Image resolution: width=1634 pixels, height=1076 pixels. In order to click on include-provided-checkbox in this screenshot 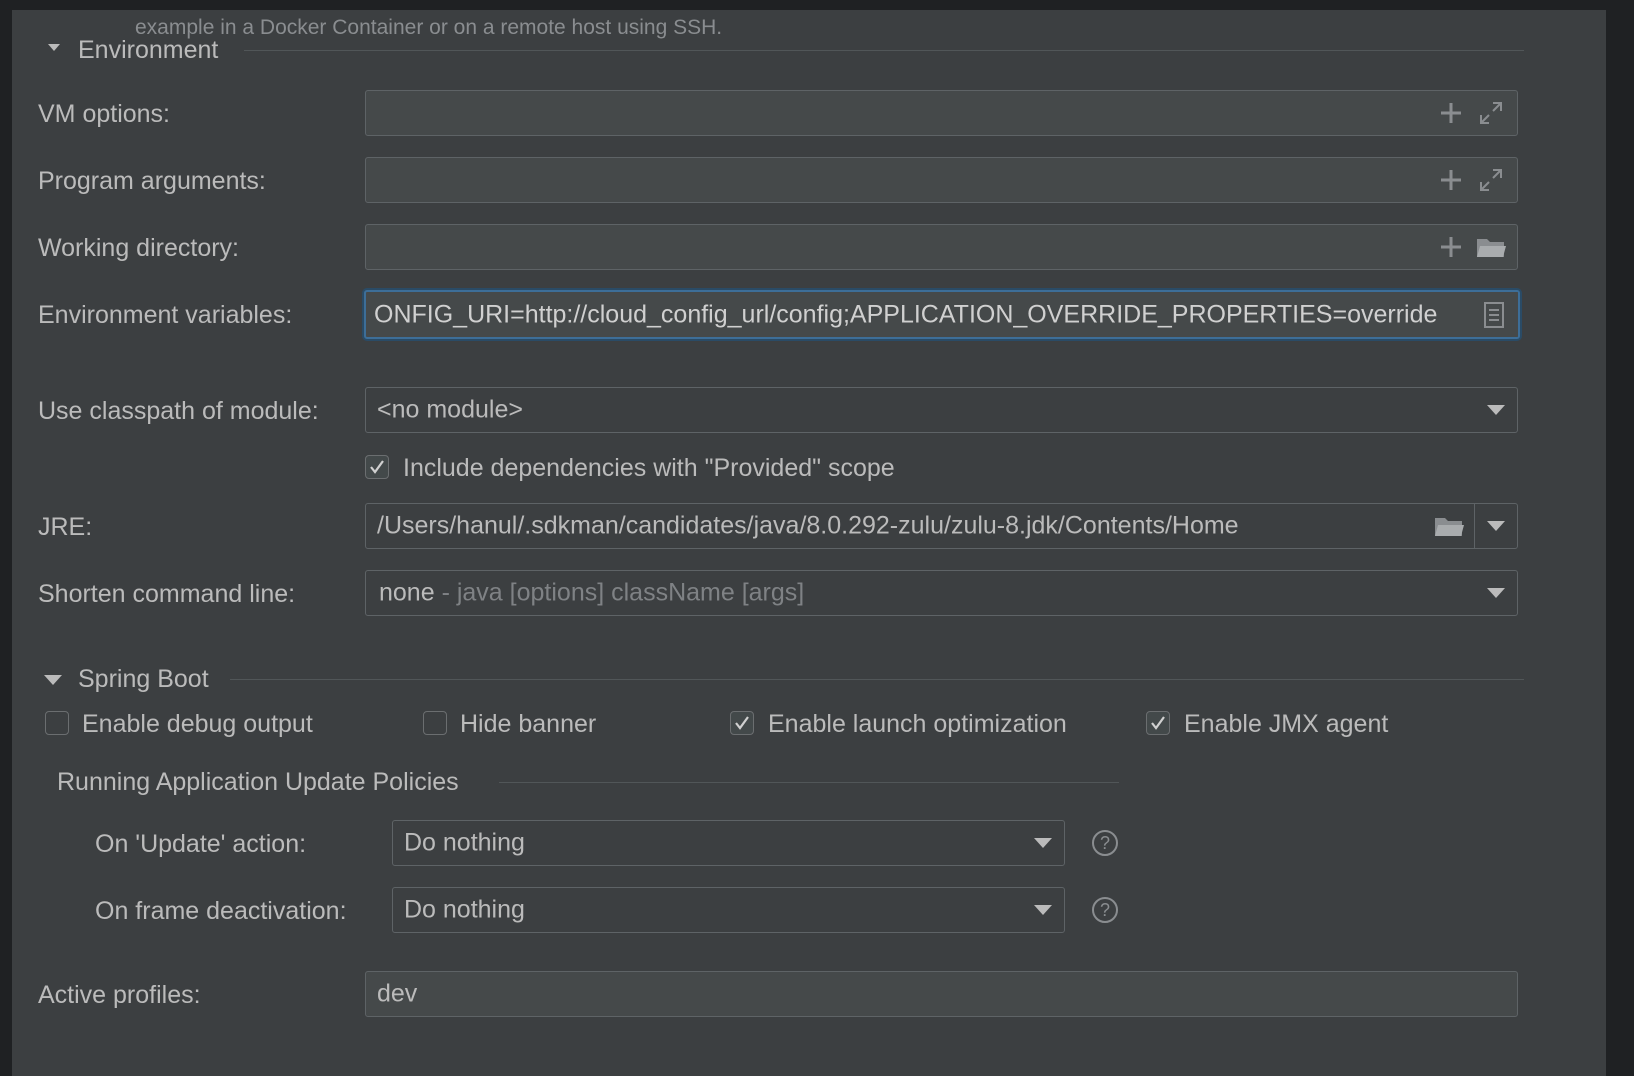, I will do `click(377, 467)`.